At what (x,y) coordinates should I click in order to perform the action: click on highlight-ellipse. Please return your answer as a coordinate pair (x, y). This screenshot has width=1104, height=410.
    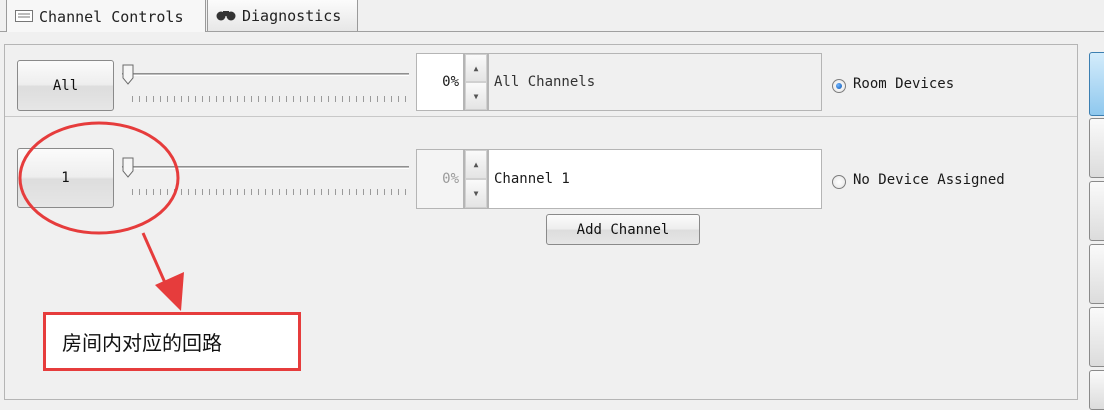
    Looking at the image, I should click on (99, 178).